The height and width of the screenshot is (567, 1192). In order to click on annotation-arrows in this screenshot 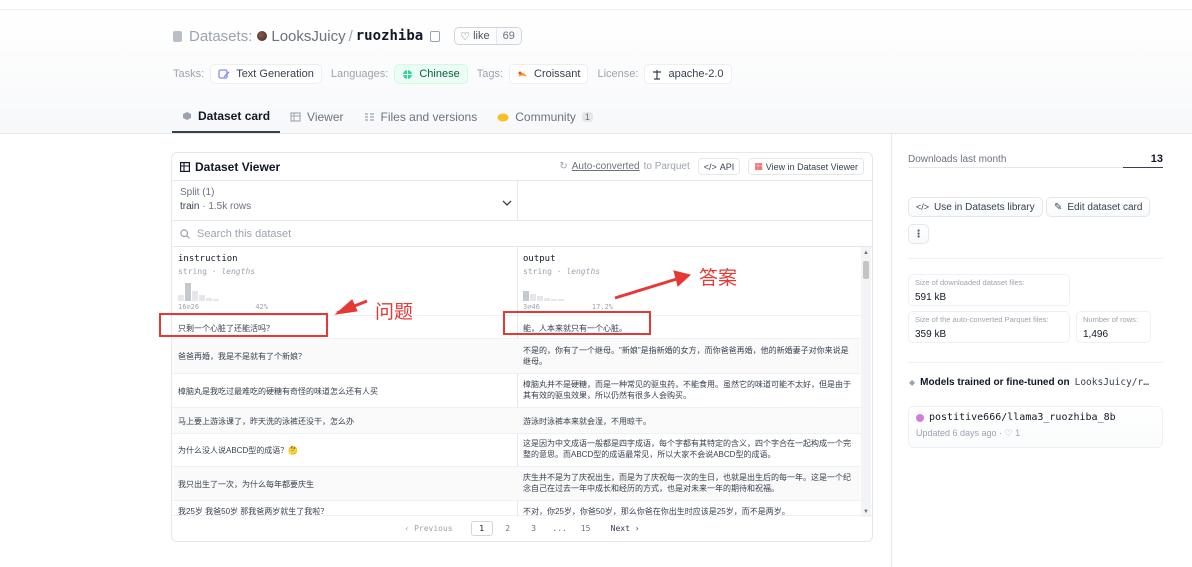, I will do `click(513, 292)`.